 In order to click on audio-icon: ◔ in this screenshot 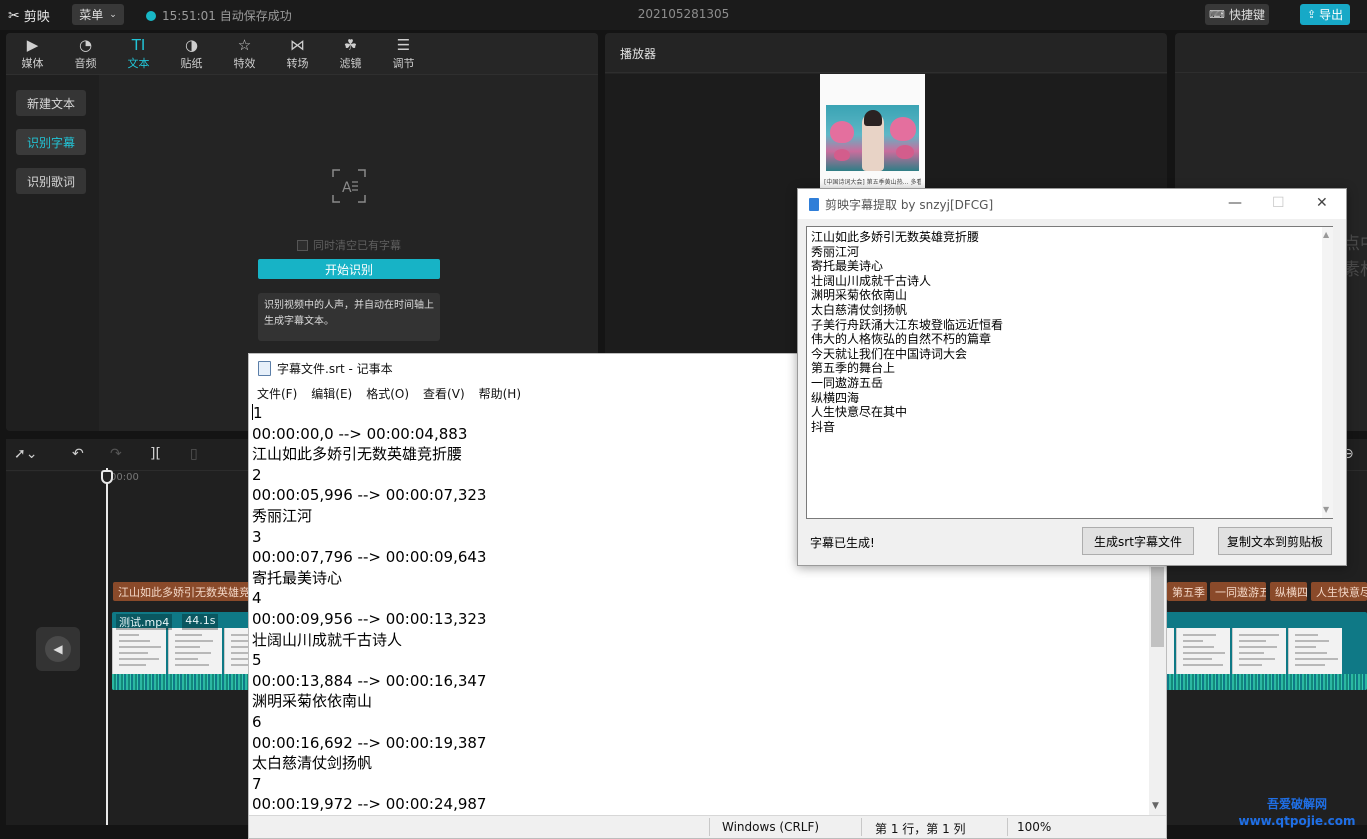, I will do `click(85, 45)`.